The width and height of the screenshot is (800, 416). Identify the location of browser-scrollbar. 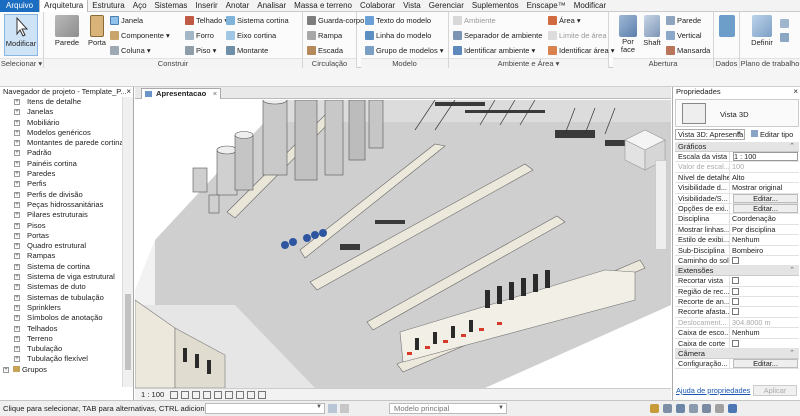
(127, 242).